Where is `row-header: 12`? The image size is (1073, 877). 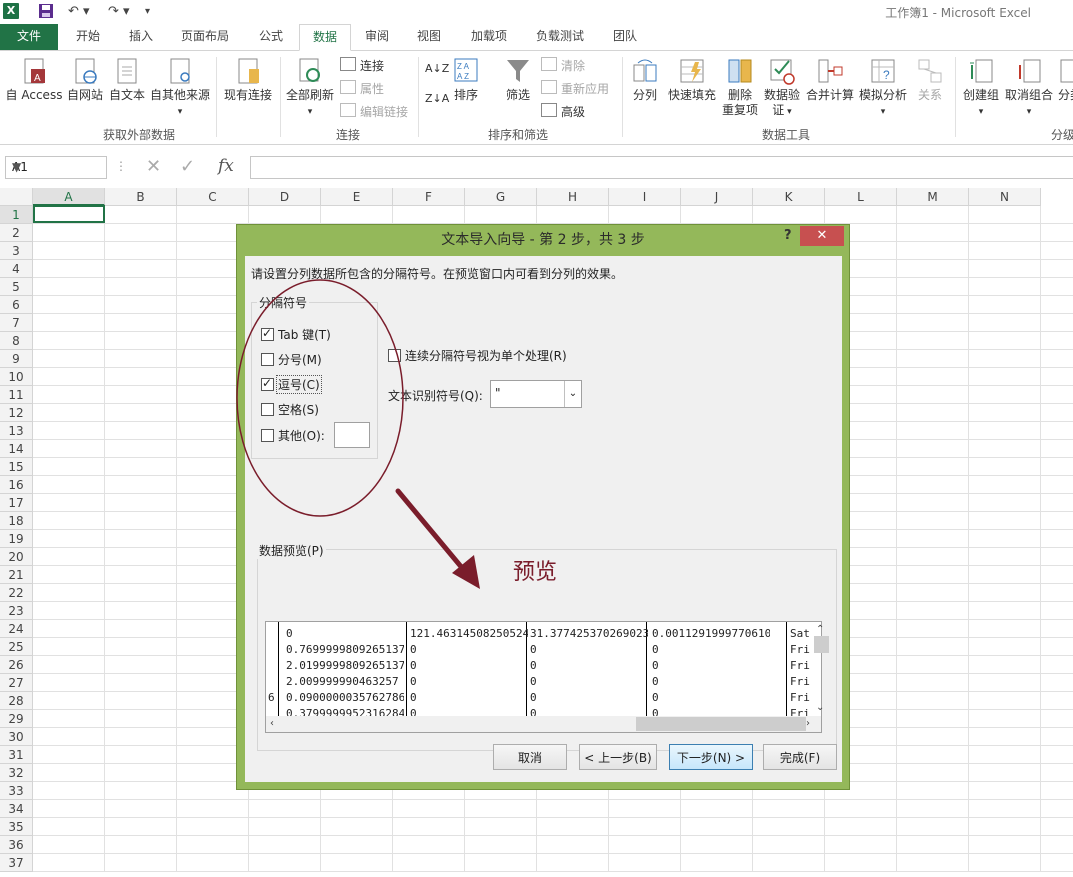 row-header: 12 is located at coordinates (16, 413).